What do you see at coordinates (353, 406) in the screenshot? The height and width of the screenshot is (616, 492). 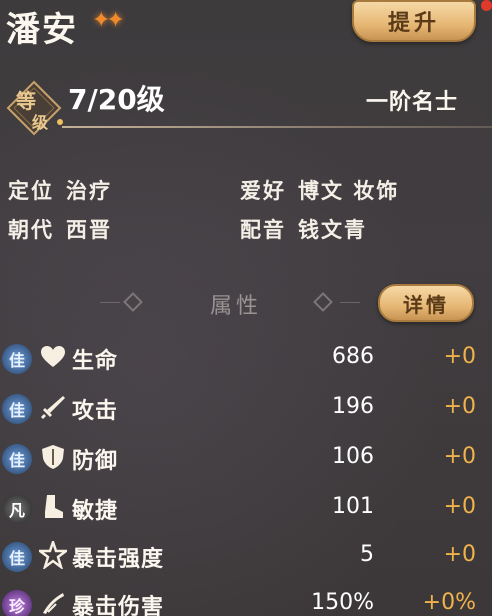 I see `stat-value: 196` at bounding box center [353, 406].